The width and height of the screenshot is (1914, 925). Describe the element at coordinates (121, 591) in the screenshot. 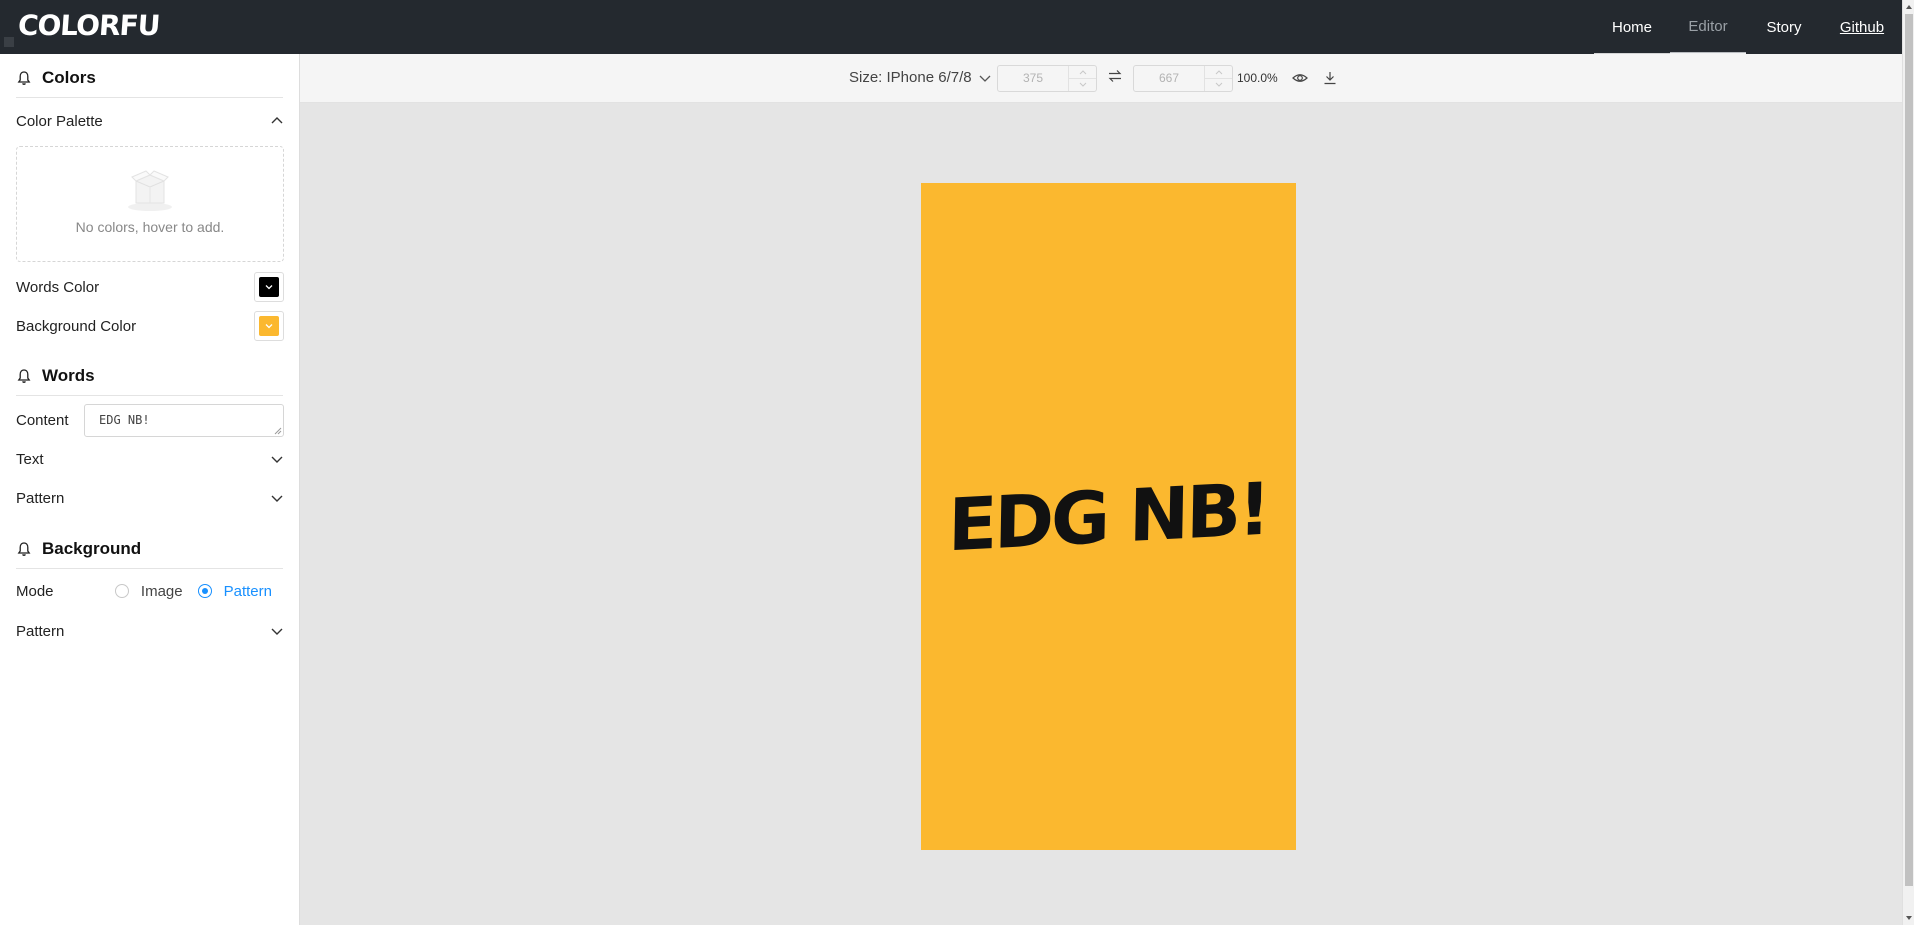

I see `mode-image-radio` at that location.